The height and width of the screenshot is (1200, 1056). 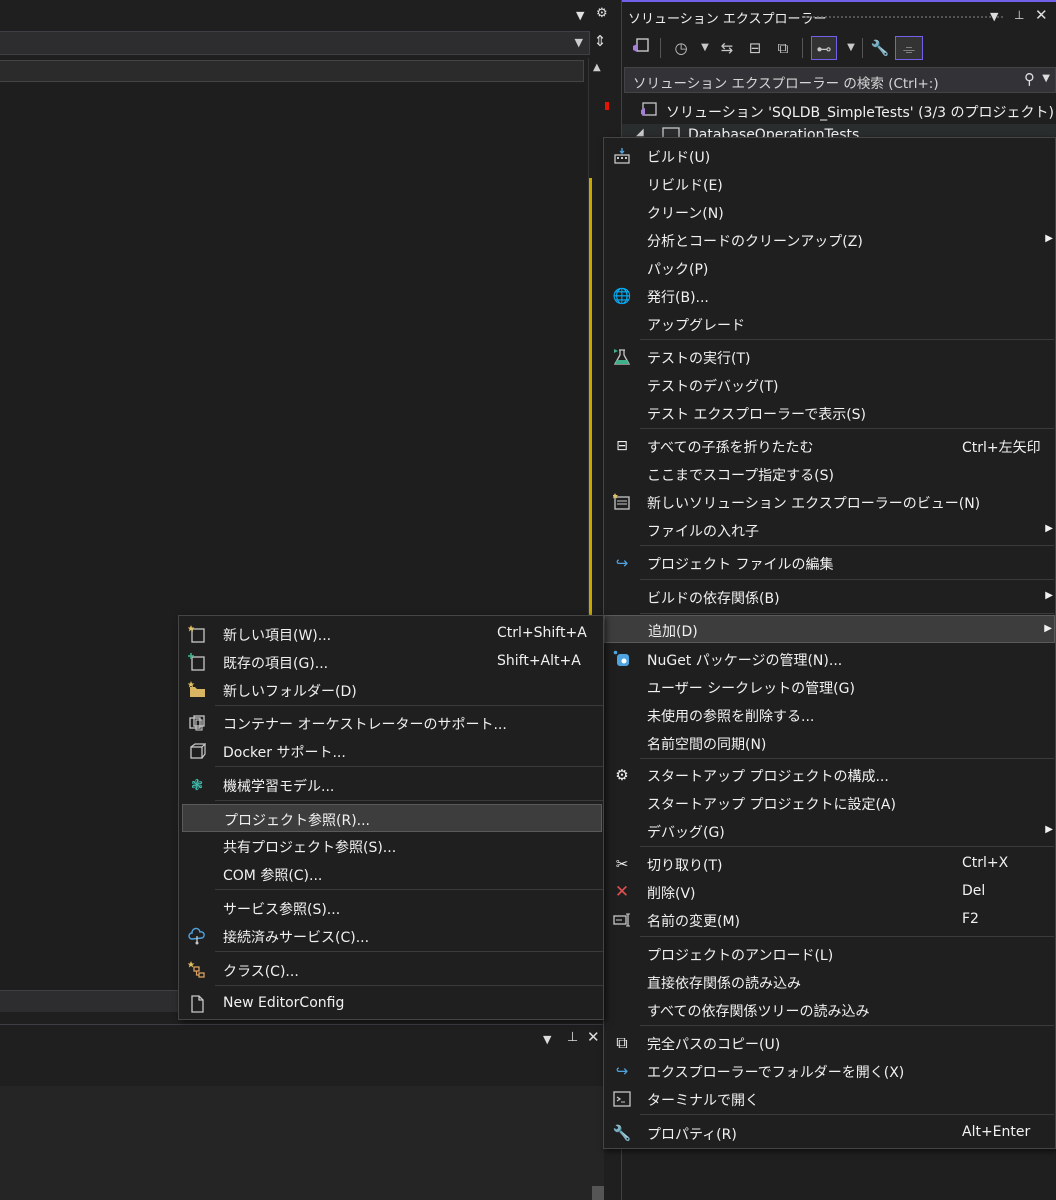 What do you see at coordinates (1029, 79) in the screenshot?
I see `search-icon: ⚲` at bounding box center [1029, 79].